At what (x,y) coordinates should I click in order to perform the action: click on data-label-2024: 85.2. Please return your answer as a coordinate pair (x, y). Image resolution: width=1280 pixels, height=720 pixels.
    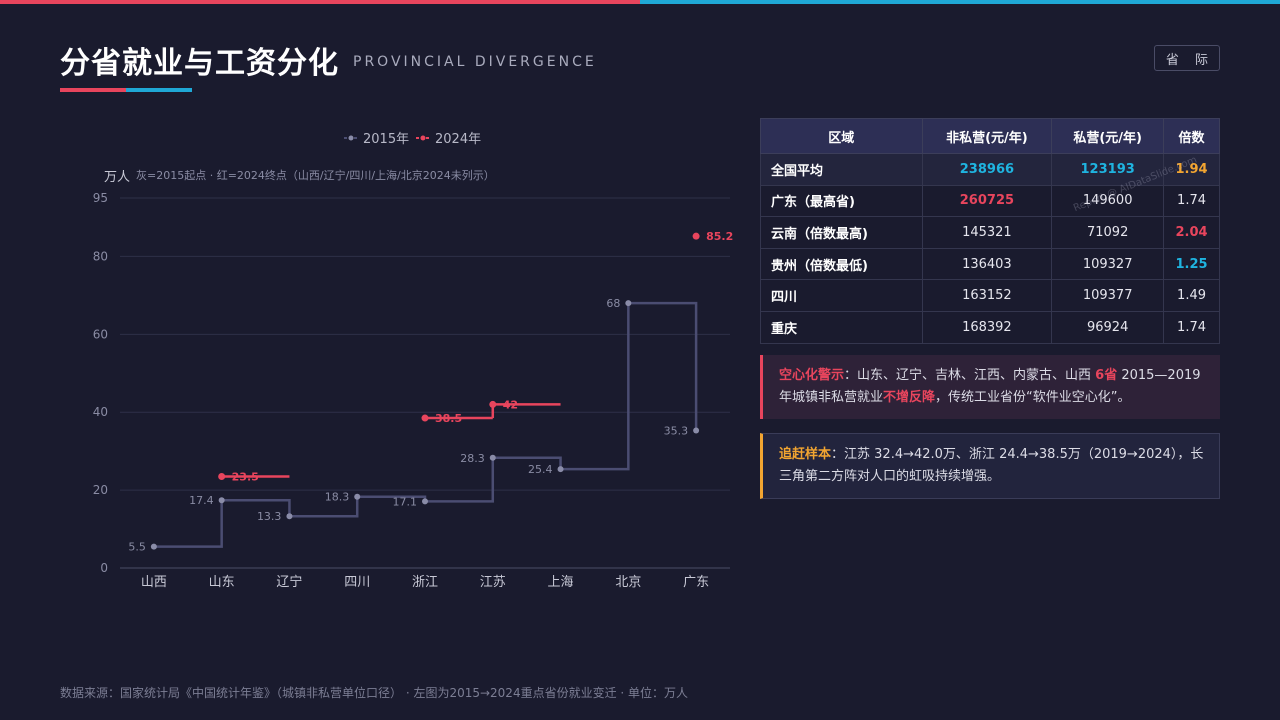
    Looking at the image, I should click on (719, 236).